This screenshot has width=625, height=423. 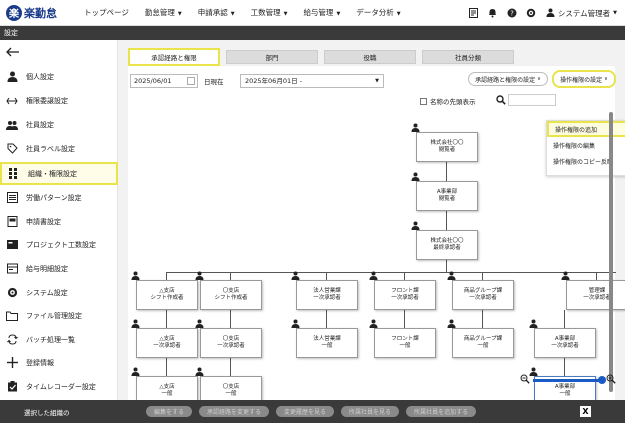 I want to click on org-node: フロント課 一次承認者, so click(x=402, y=290).